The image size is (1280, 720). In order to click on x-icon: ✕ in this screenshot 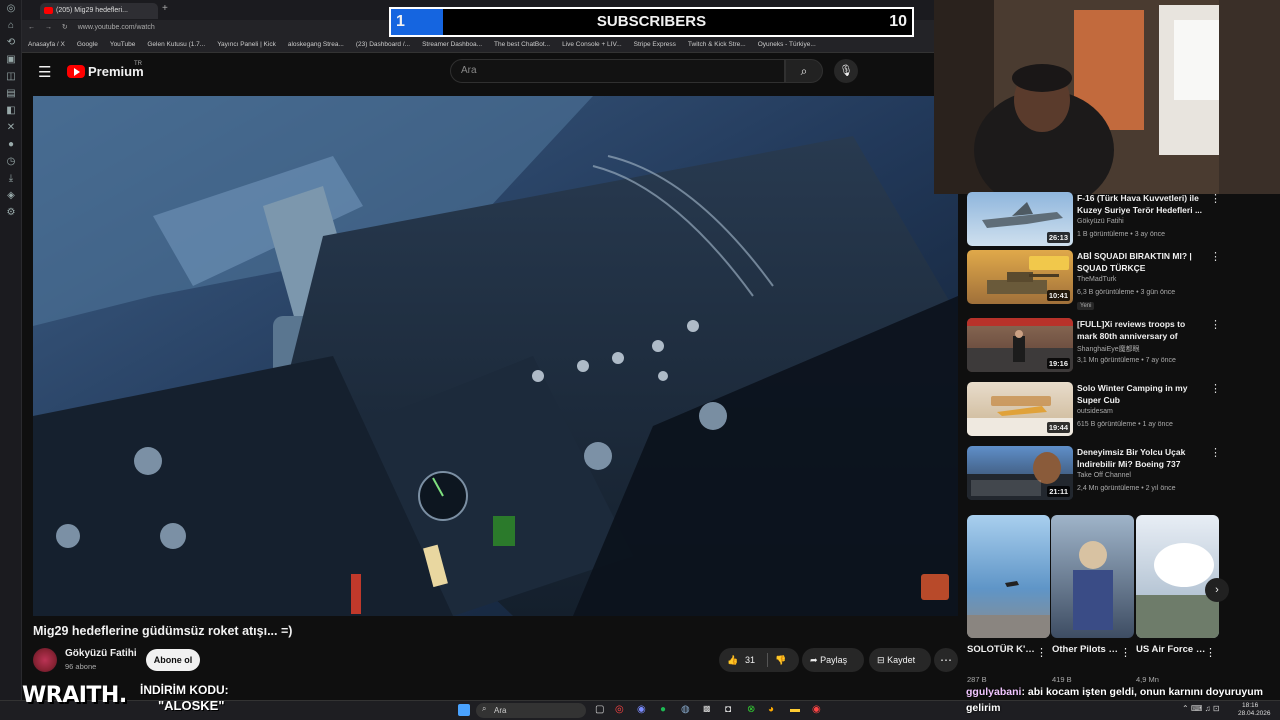, I will do `click(11, 127)`.